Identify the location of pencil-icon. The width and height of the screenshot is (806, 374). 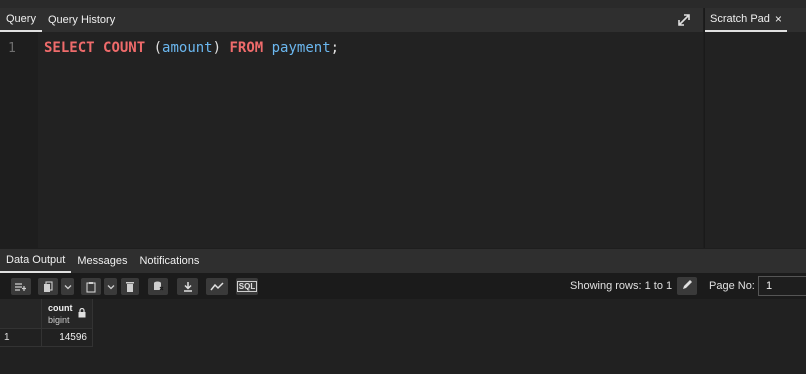
(687, 286).